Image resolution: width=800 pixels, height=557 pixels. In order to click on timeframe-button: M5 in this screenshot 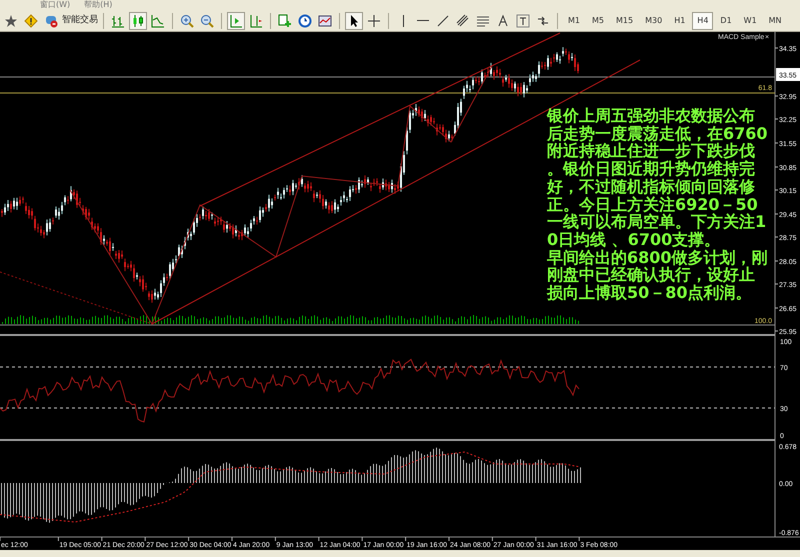, I will do `click(598, 21)`.